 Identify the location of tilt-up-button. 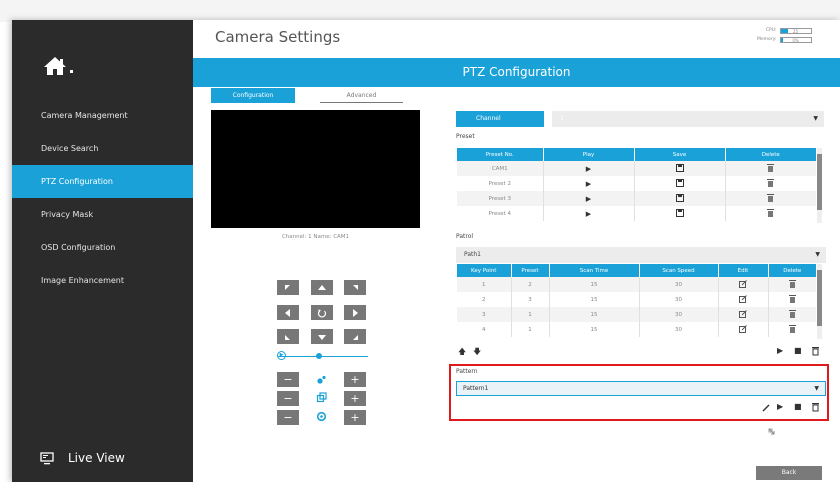
(322, 287).